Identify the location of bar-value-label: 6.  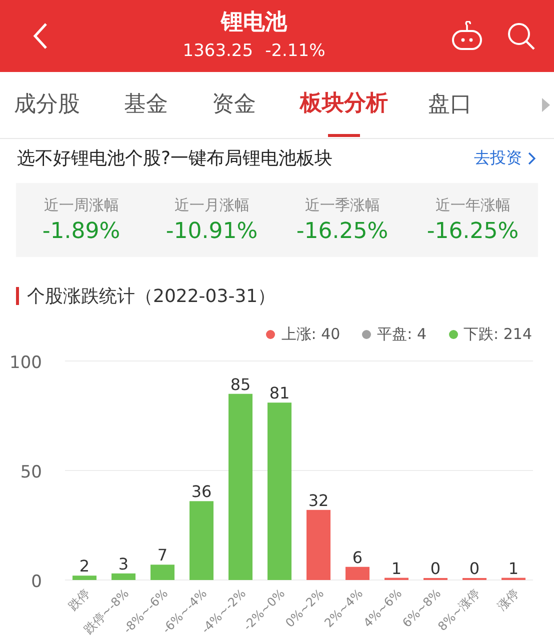
(357, 557).